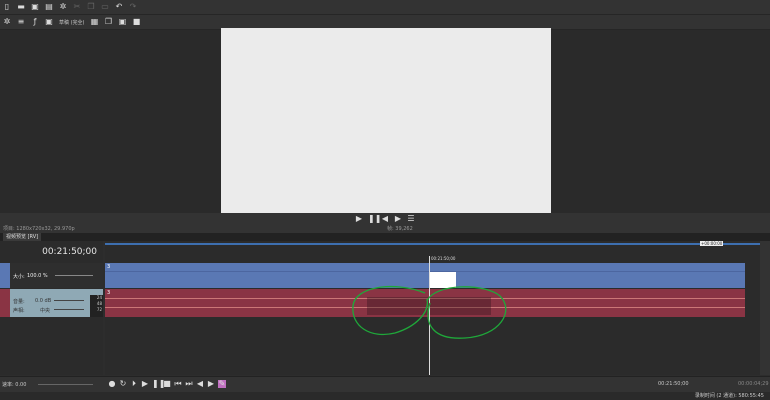 Image resolution: width=770 pixels, height=400 pixels. I want to click on size-slider, so click(74, 275).